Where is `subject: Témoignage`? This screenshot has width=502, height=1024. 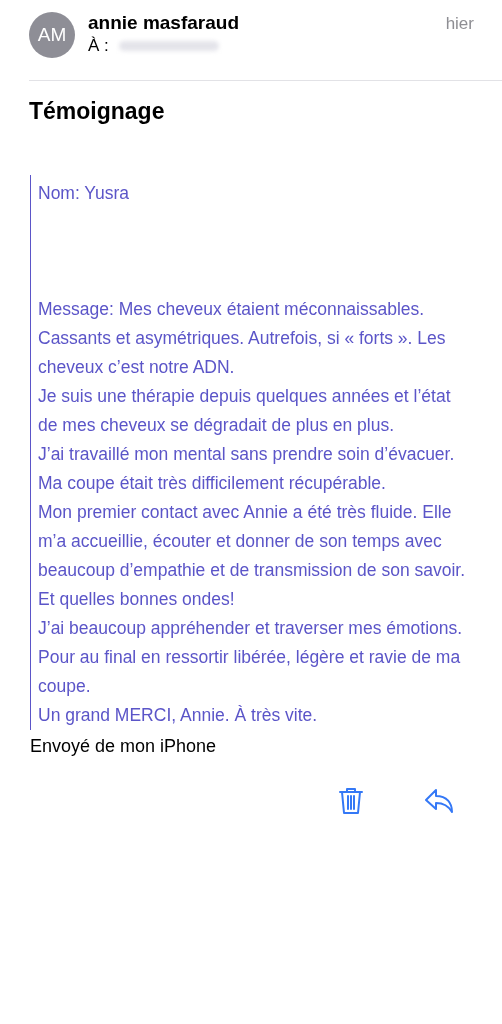 subject: Témoignage is located at coordinates (97, 111).